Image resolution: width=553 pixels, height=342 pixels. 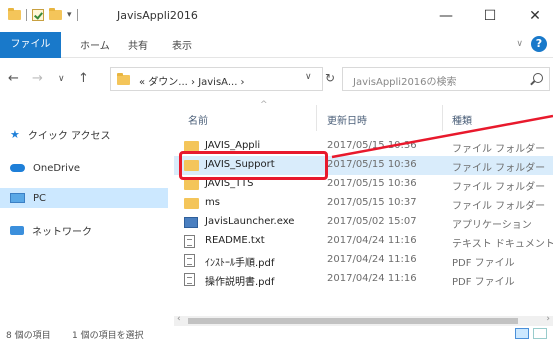 What do you see at coordinates (535, 16) in the screenshot?
I see `close-button: ✕` at bounding box center [535, 16].